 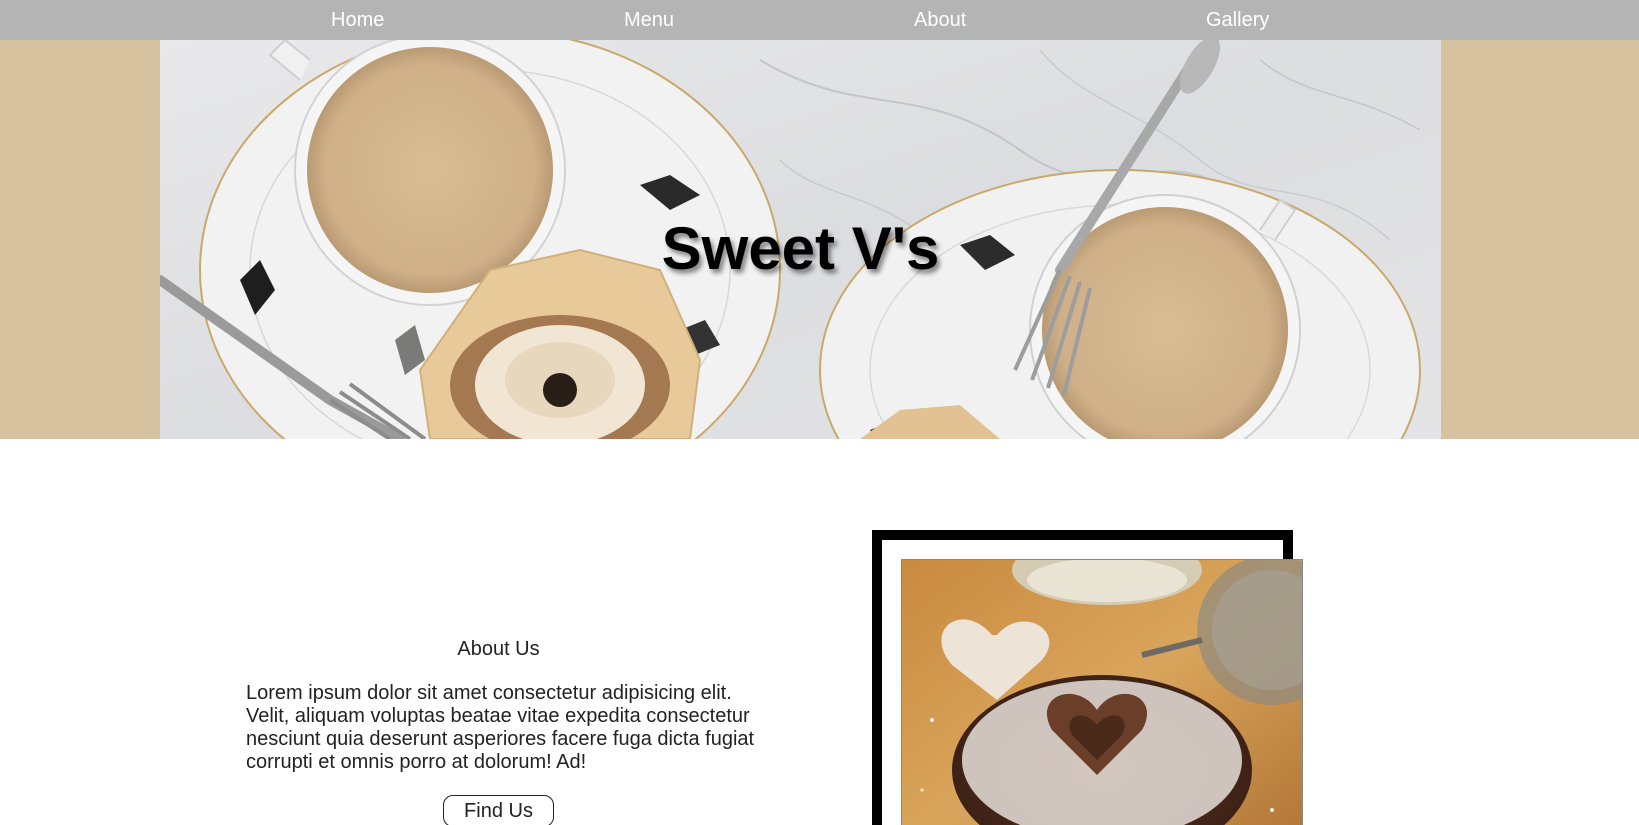 What do you see at coordinates (940, 20) in the screenshot?
I see `nav-link-about: About` at bounding box center [940, 20].